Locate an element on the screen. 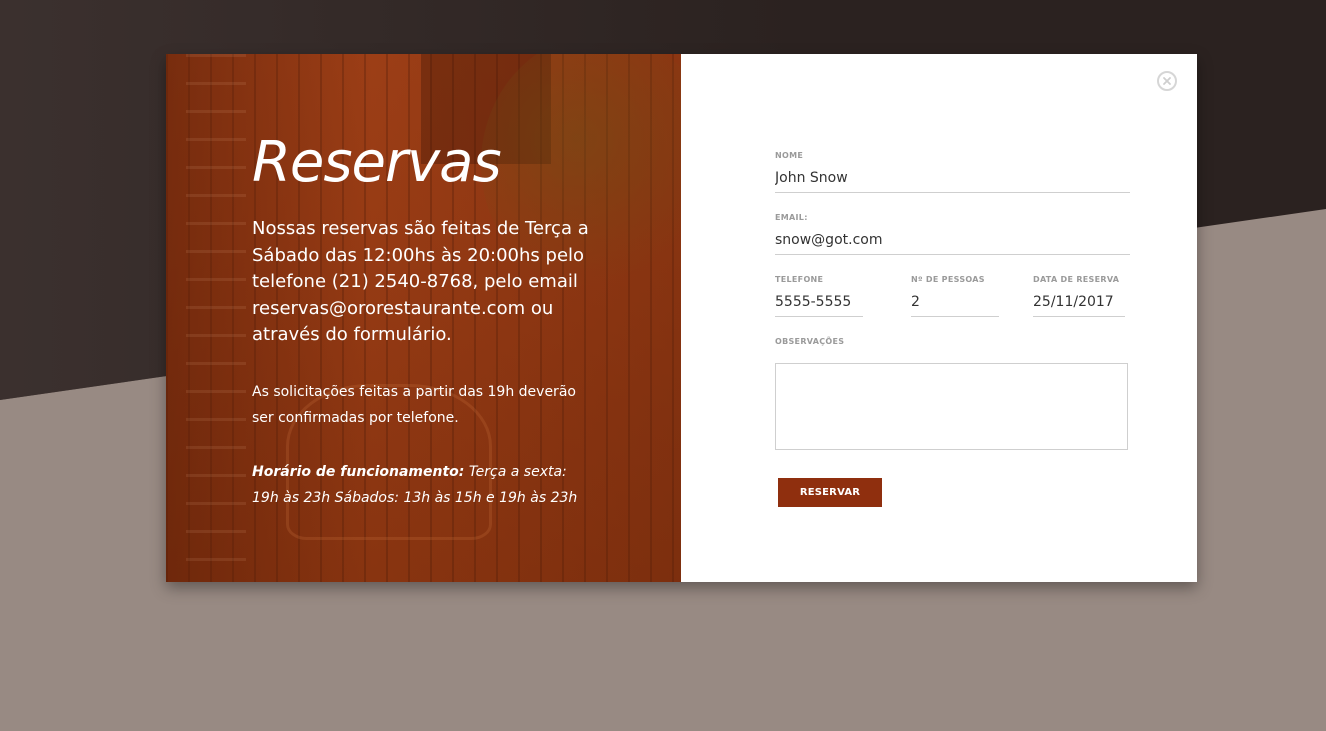  close-icon is located at coordinates (1167, 81).